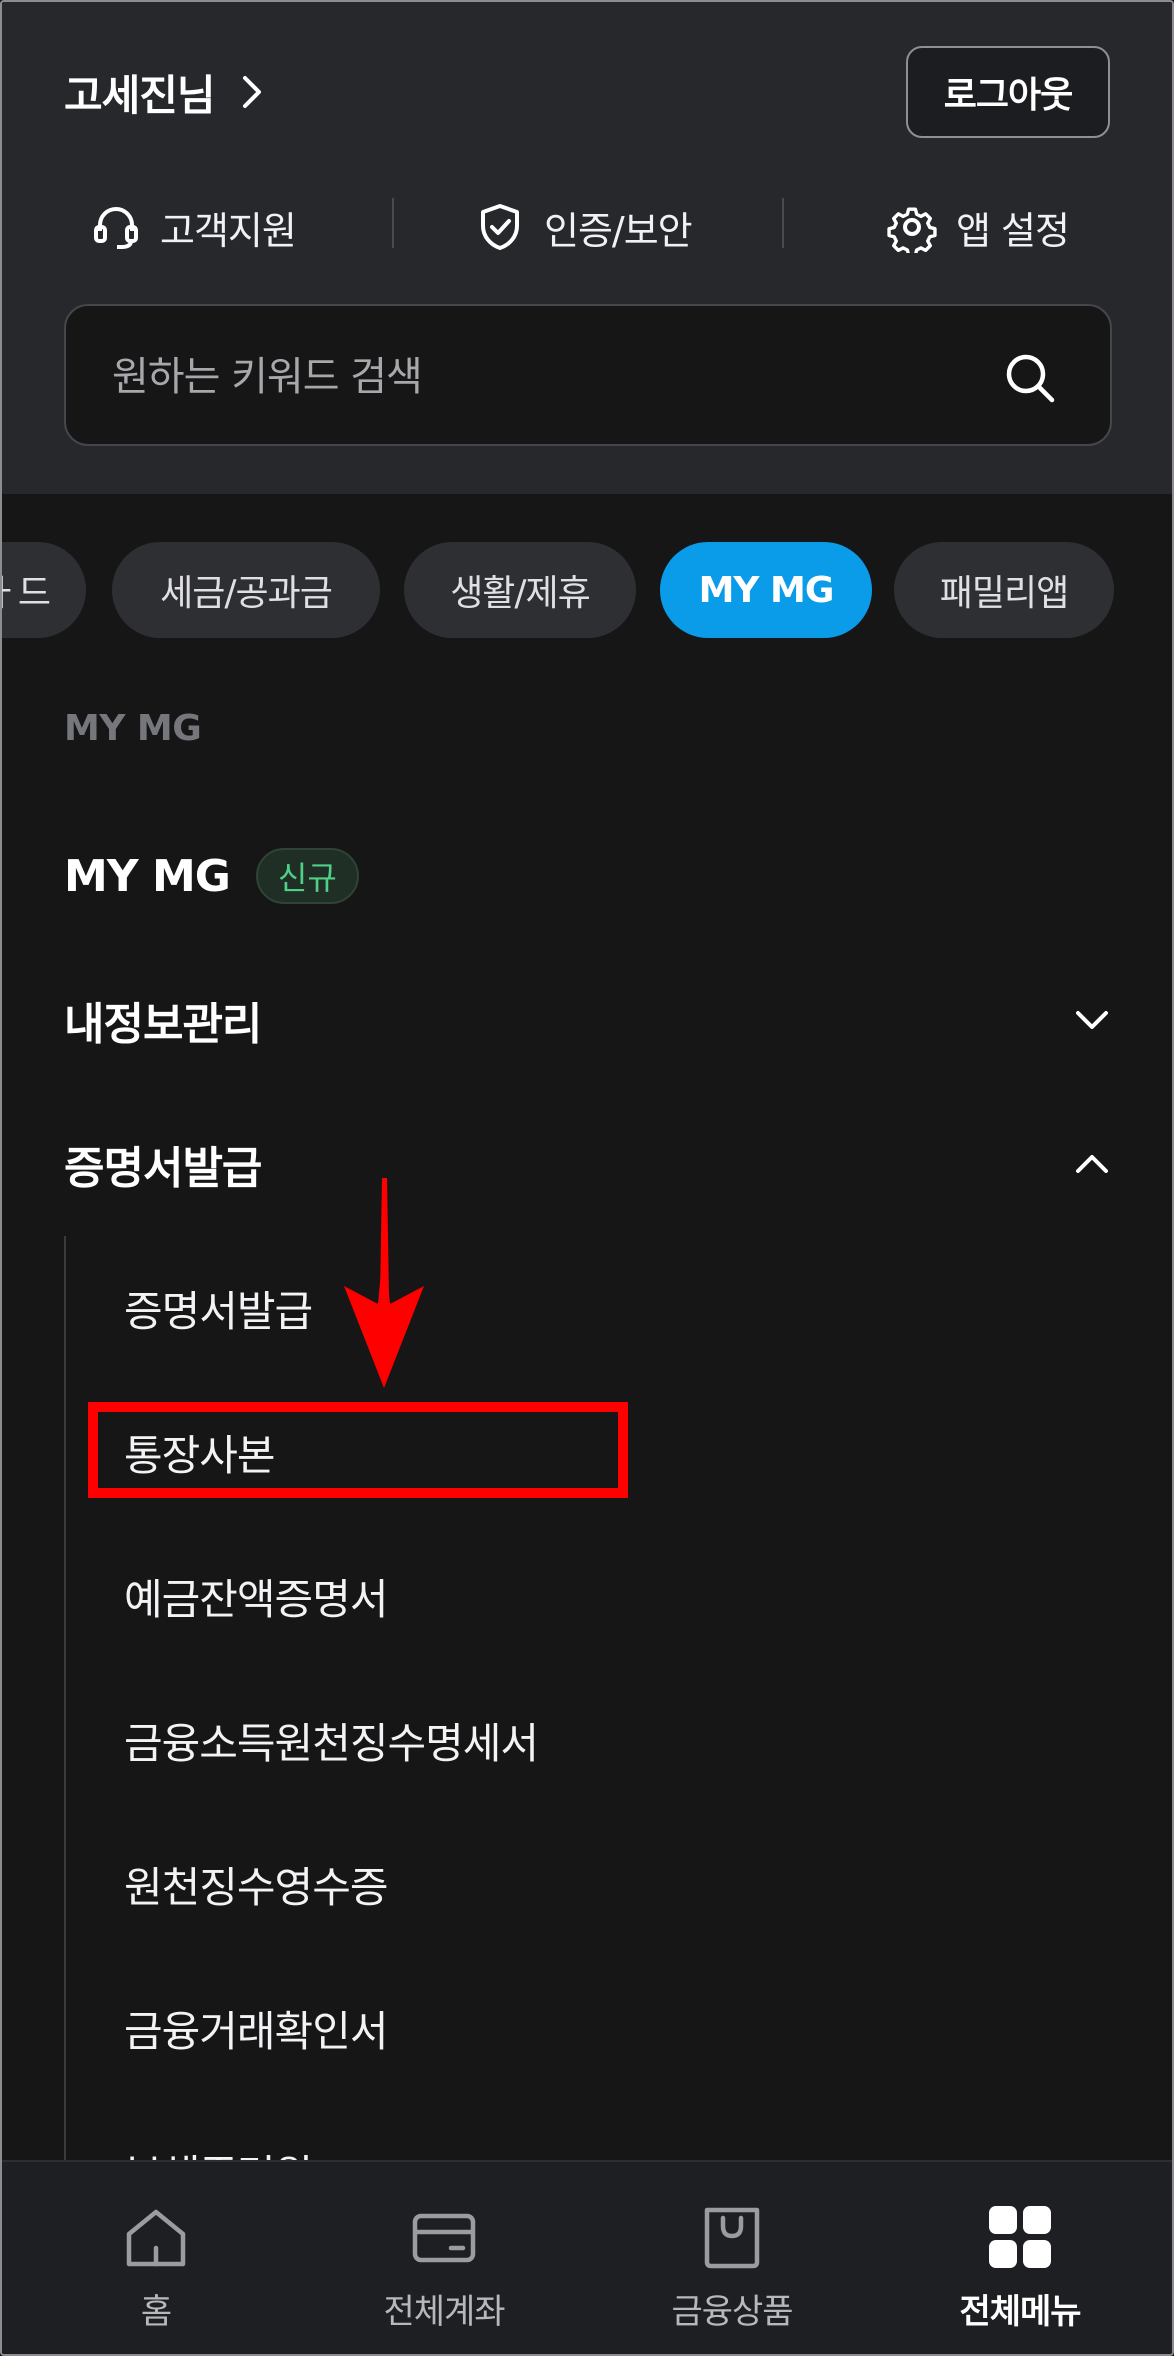 The image size is (1174, 2356). Describe the element at coordinates (587, 2257) in the screenshot. I see `bottom-navigation: 홈 전체계좌 금융상품 전체메뉴` at that location.